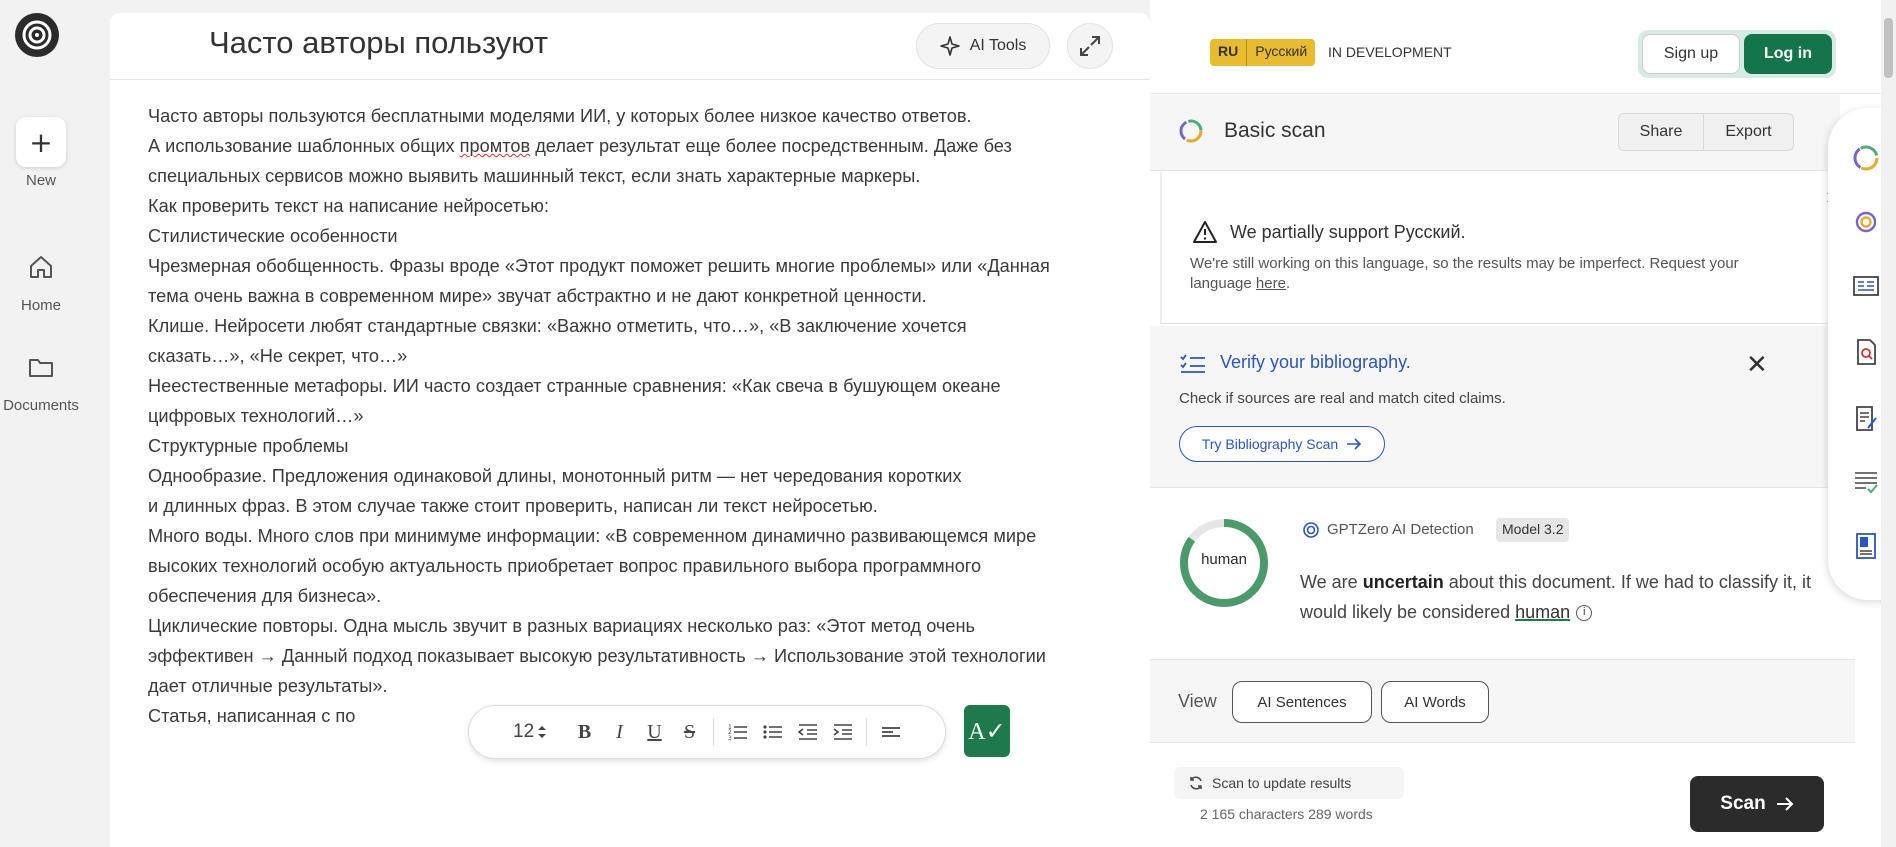 This screenshot has height=847, width=1896. I want to click on document-line: Стилистические особенности, so click(643, 236).